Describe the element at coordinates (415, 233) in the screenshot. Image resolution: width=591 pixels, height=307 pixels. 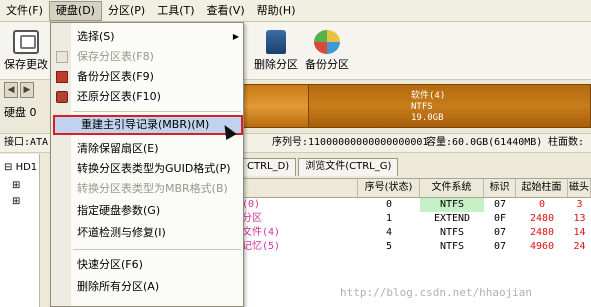
I see `table-row: 文件(4) 4 NTFS 07 2480 14` at that location.